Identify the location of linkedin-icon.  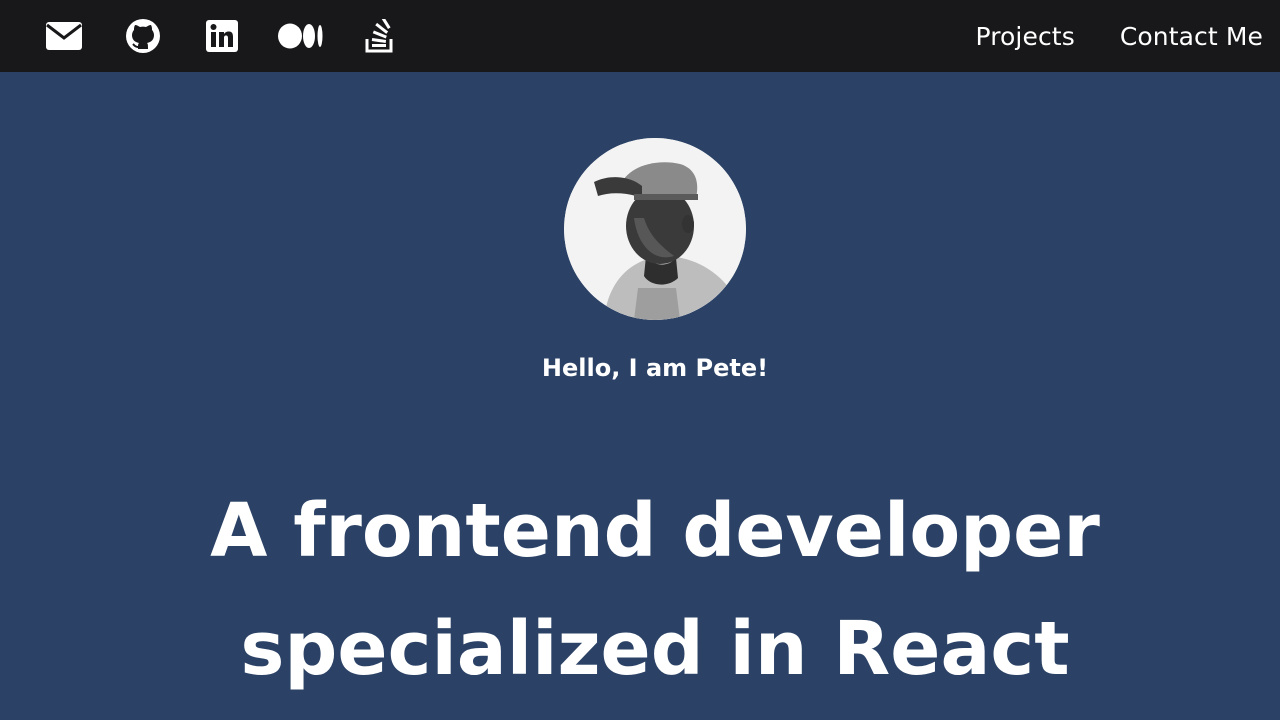
(222, 36).